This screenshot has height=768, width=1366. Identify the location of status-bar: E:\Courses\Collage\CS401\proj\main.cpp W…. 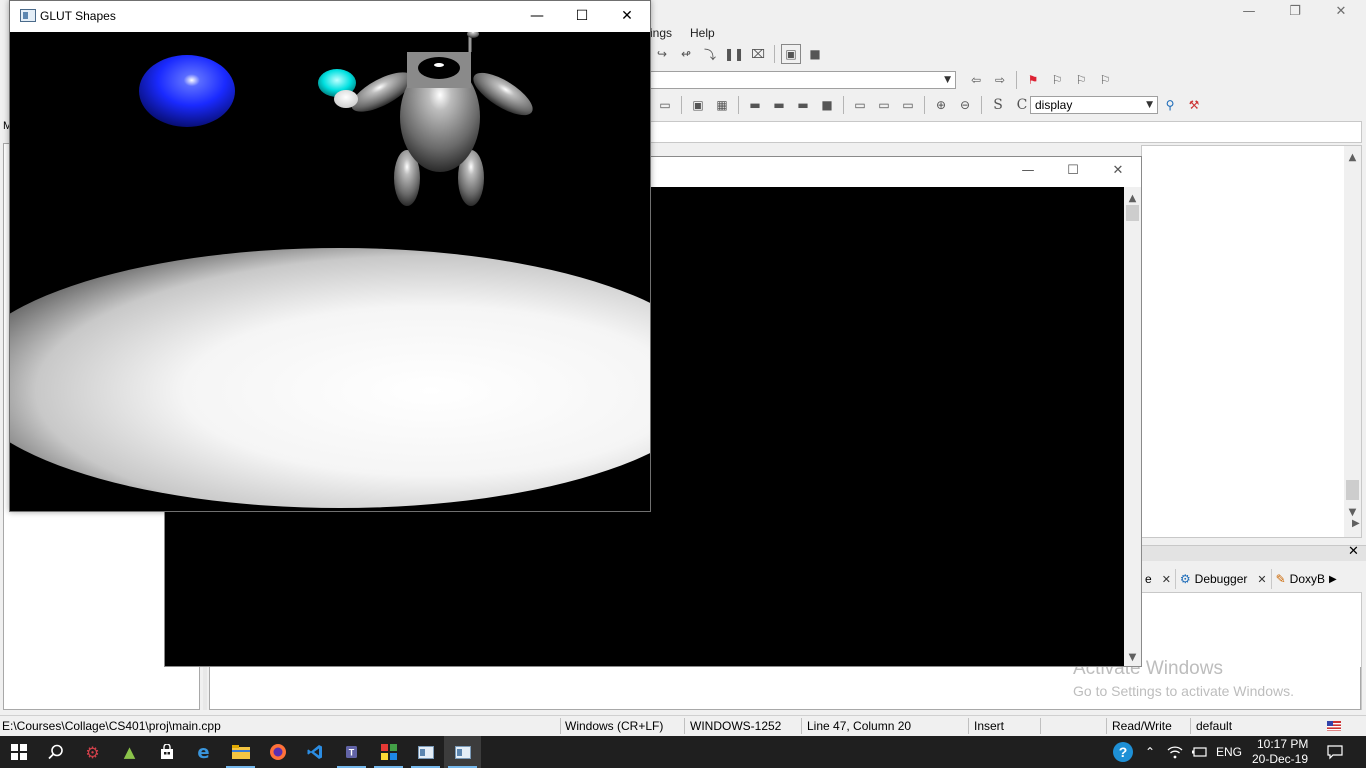
(683, 725).